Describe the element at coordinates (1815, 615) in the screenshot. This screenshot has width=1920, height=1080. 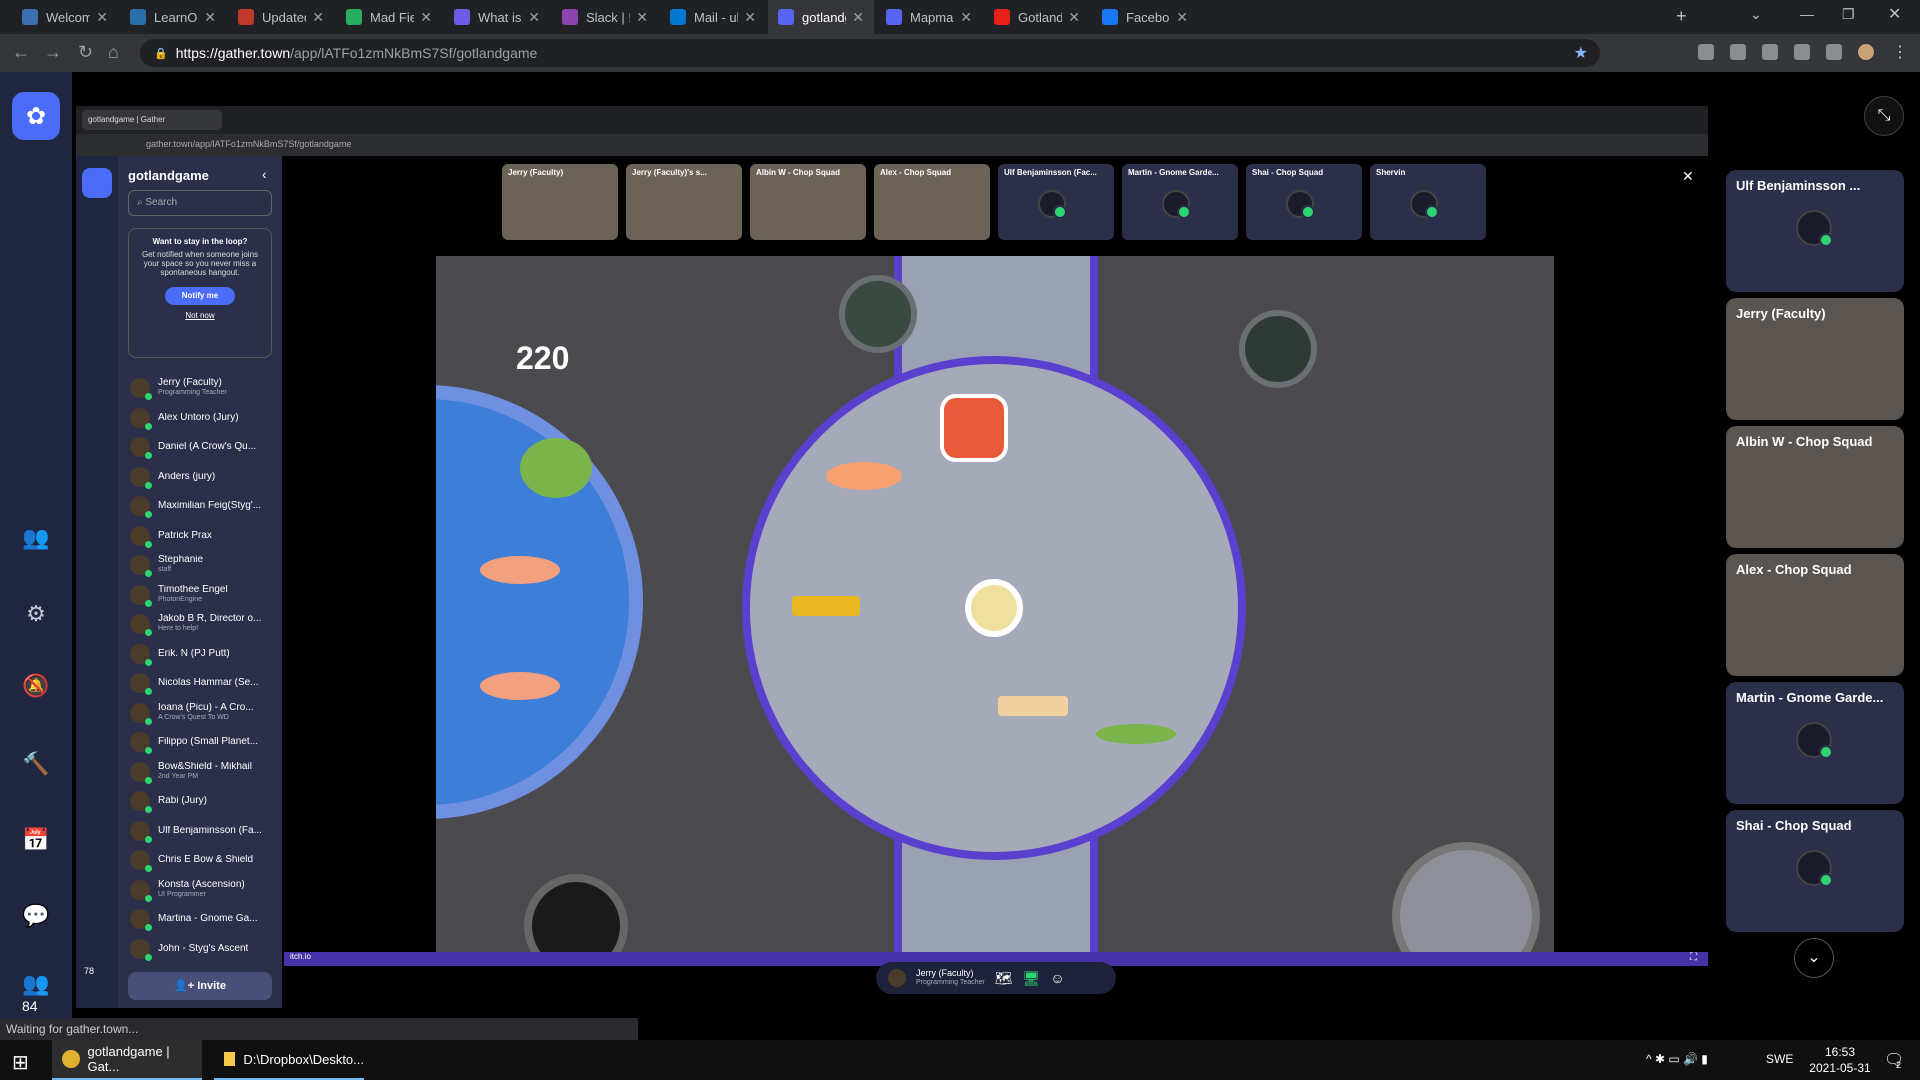
I see `participant-card: Alex - Chop Squad` at that location.